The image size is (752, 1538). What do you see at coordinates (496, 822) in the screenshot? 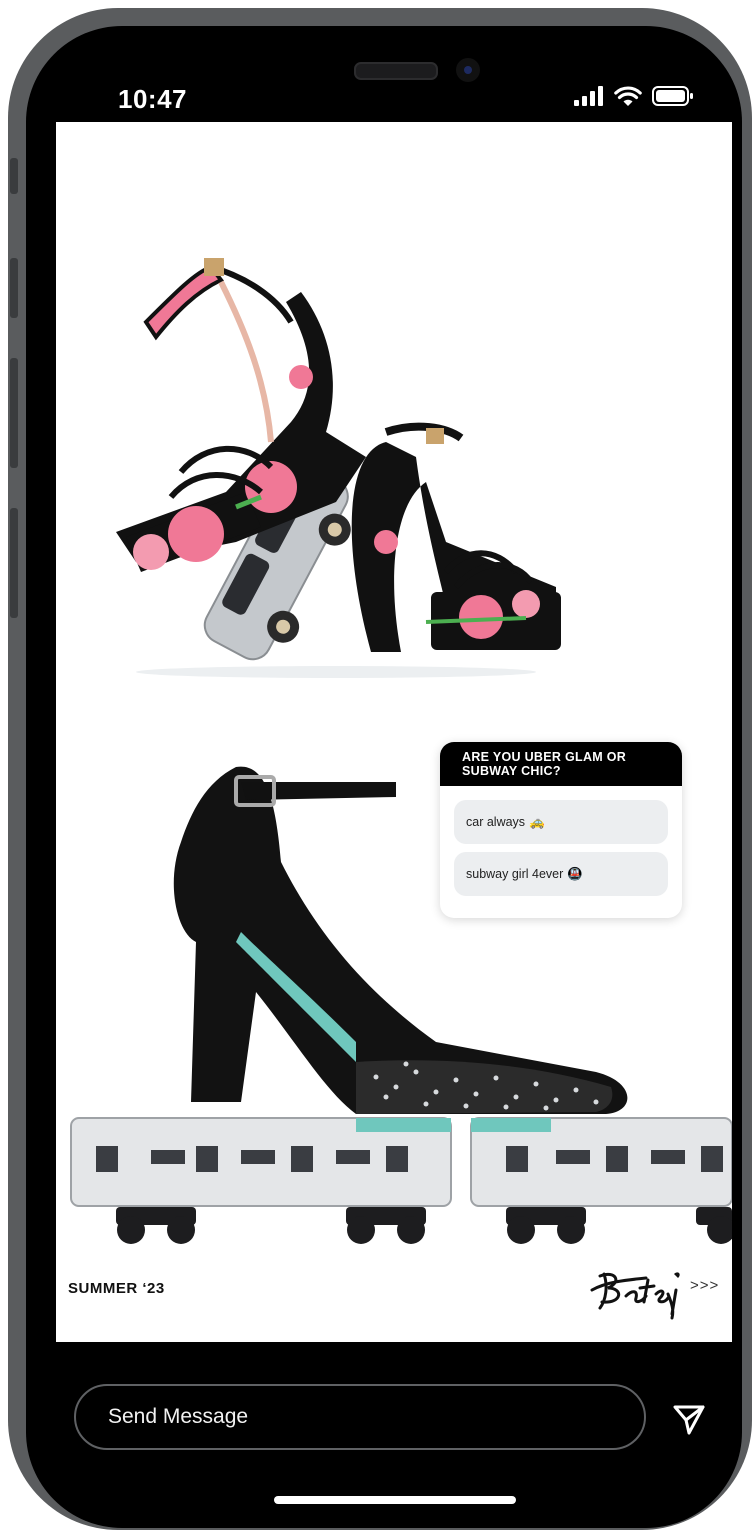
I see `poll-option-label: car always` at bounding box center [496, 822].